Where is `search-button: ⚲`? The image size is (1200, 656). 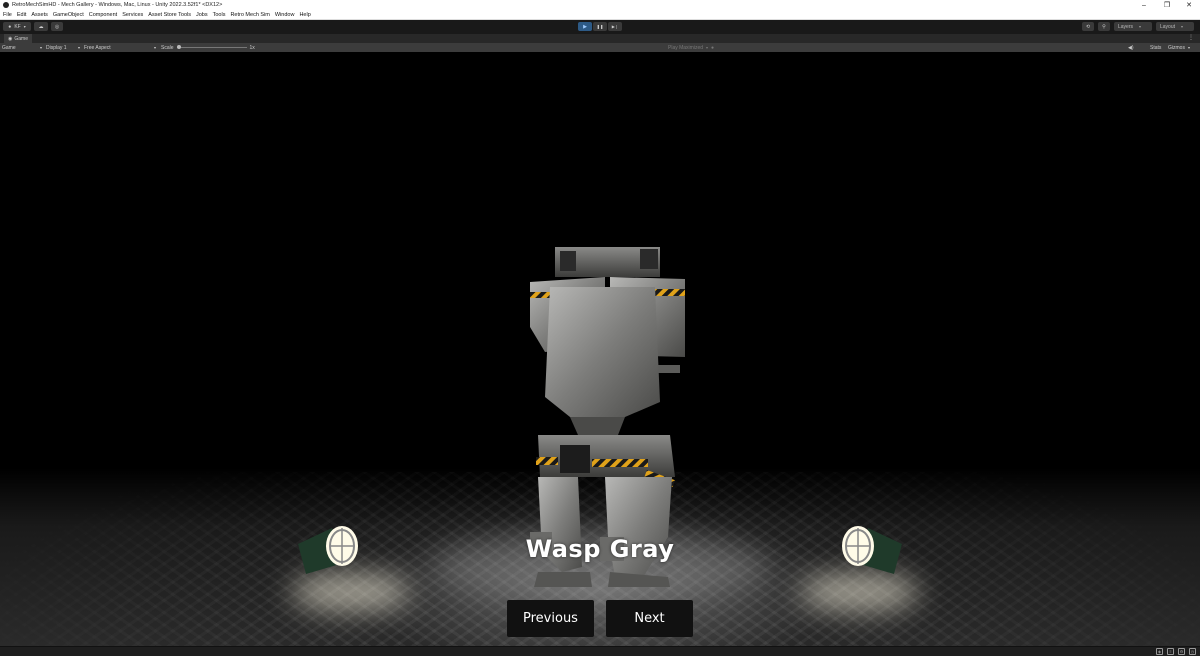 search-button: ⚲ is located at coordinates (1104, 26).